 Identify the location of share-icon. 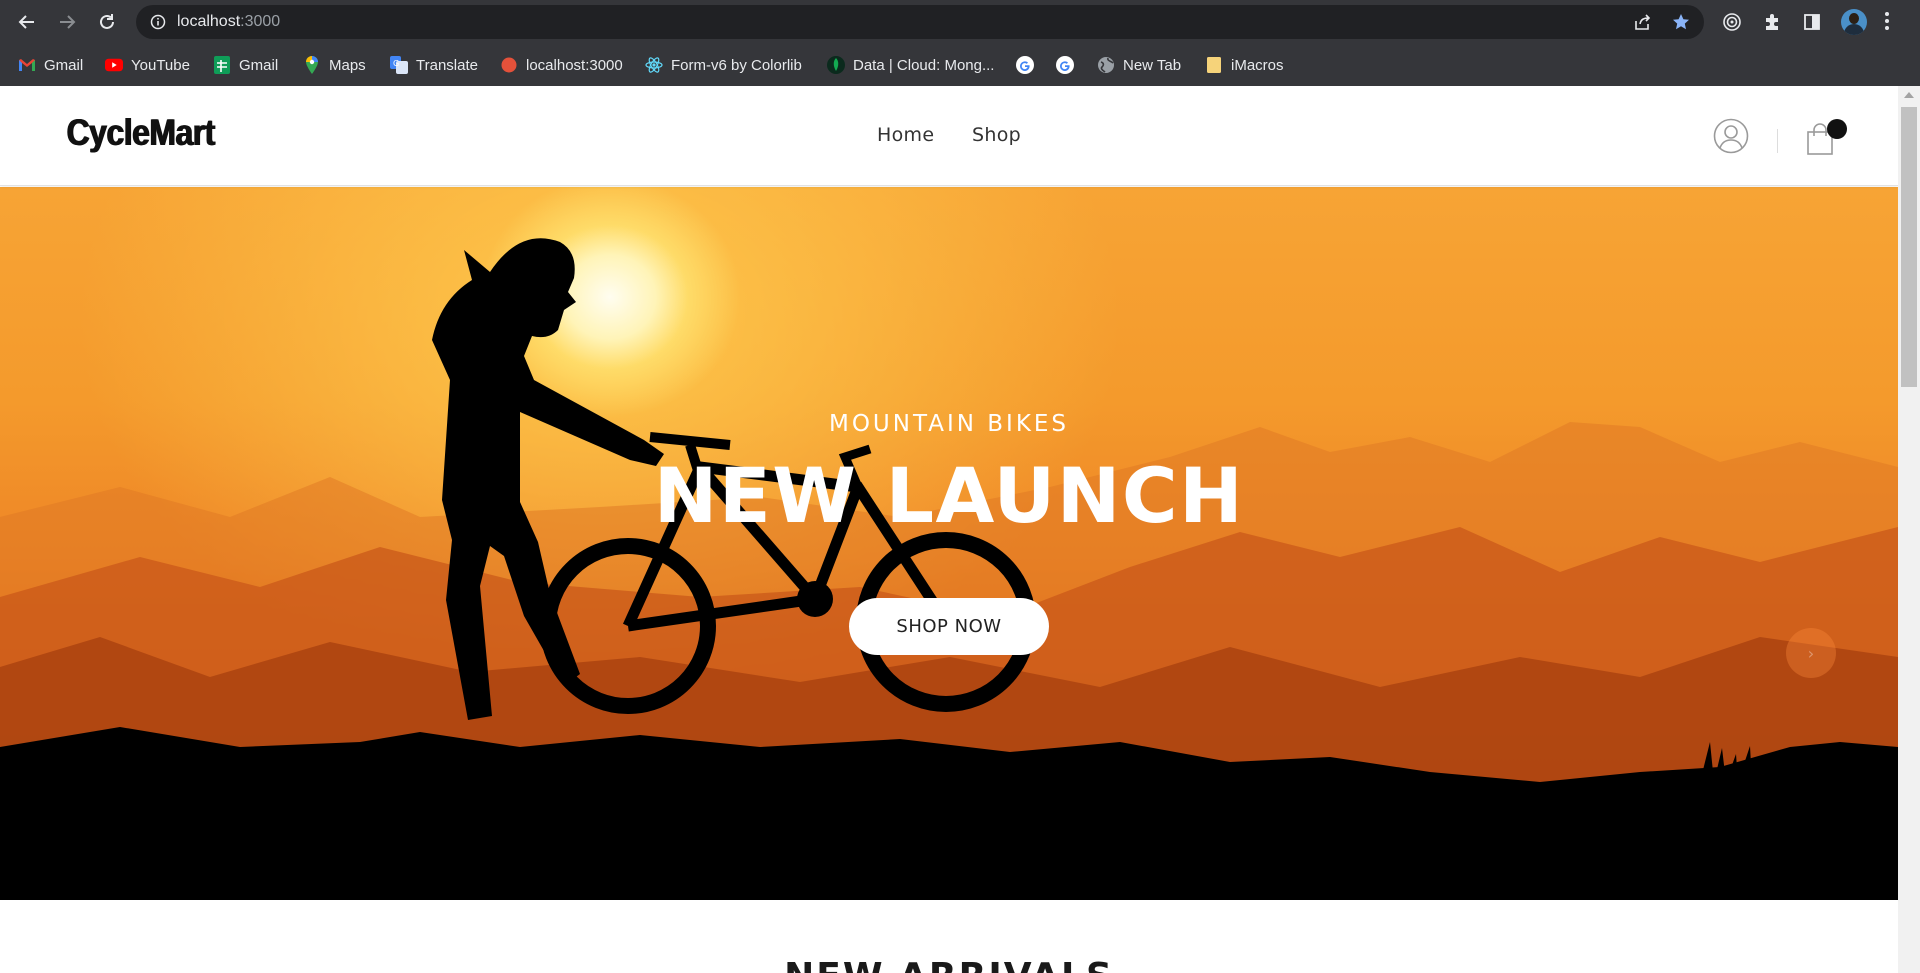
(1643, 22).